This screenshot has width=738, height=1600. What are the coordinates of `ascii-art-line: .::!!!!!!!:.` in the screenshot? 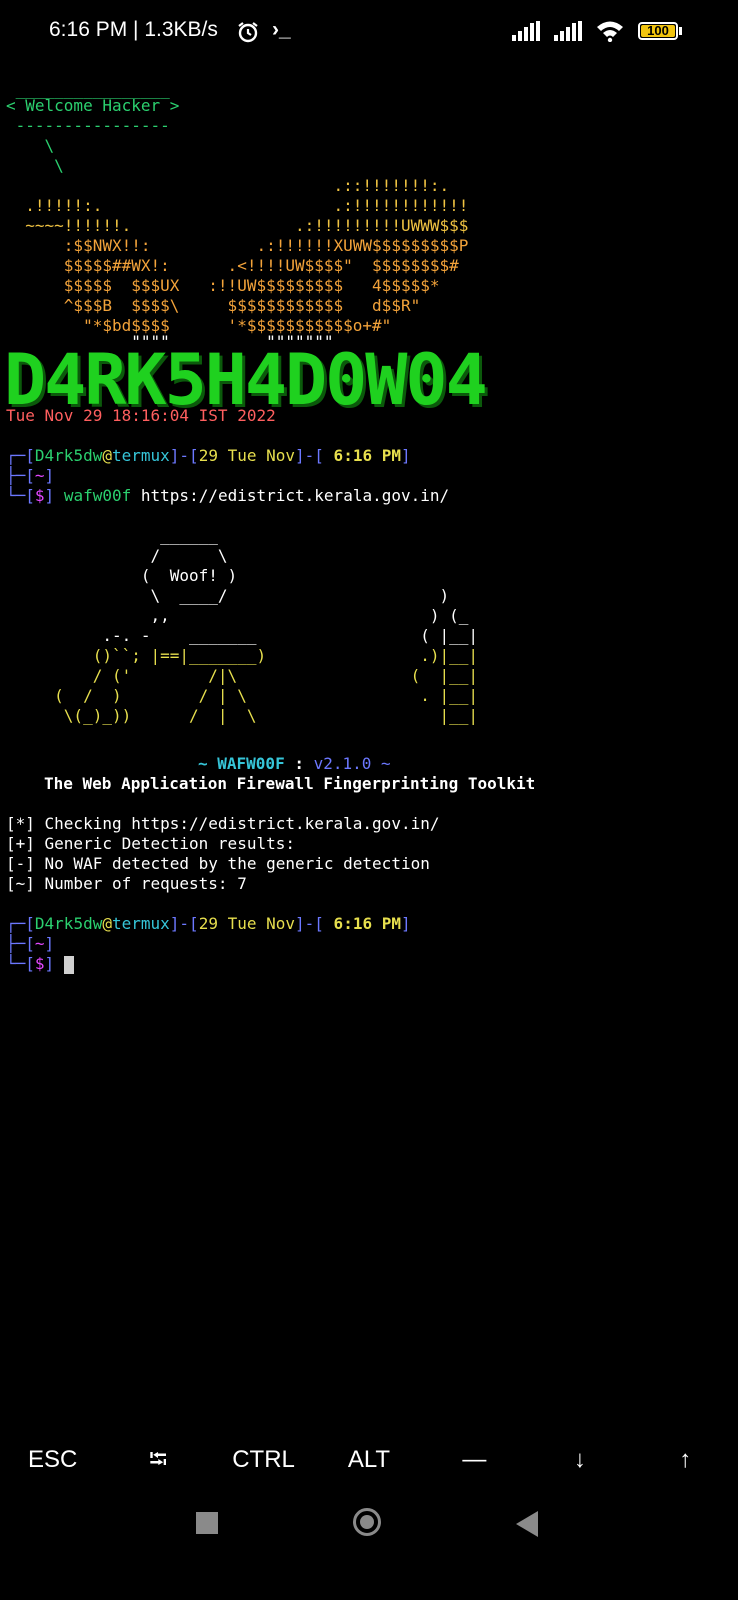 It's located at (228, 185).